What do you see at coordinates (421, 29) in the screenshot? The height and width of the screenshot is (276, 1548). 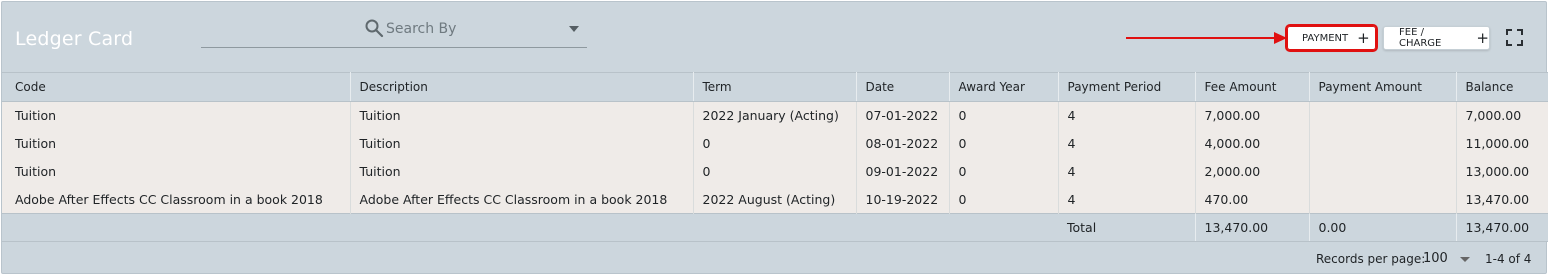 I see `search-input: Search By` at bounding box center [421, 29].